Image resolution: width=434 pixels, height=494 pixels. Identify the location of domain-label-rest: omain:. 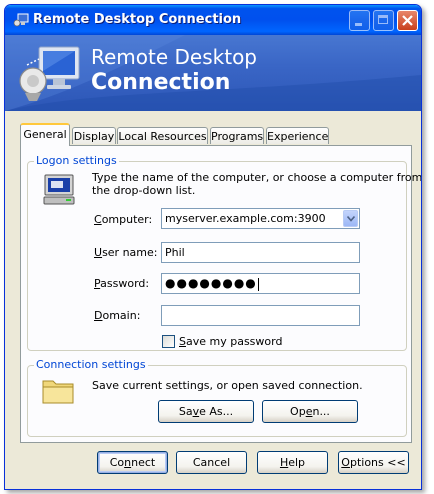
(121, 315).